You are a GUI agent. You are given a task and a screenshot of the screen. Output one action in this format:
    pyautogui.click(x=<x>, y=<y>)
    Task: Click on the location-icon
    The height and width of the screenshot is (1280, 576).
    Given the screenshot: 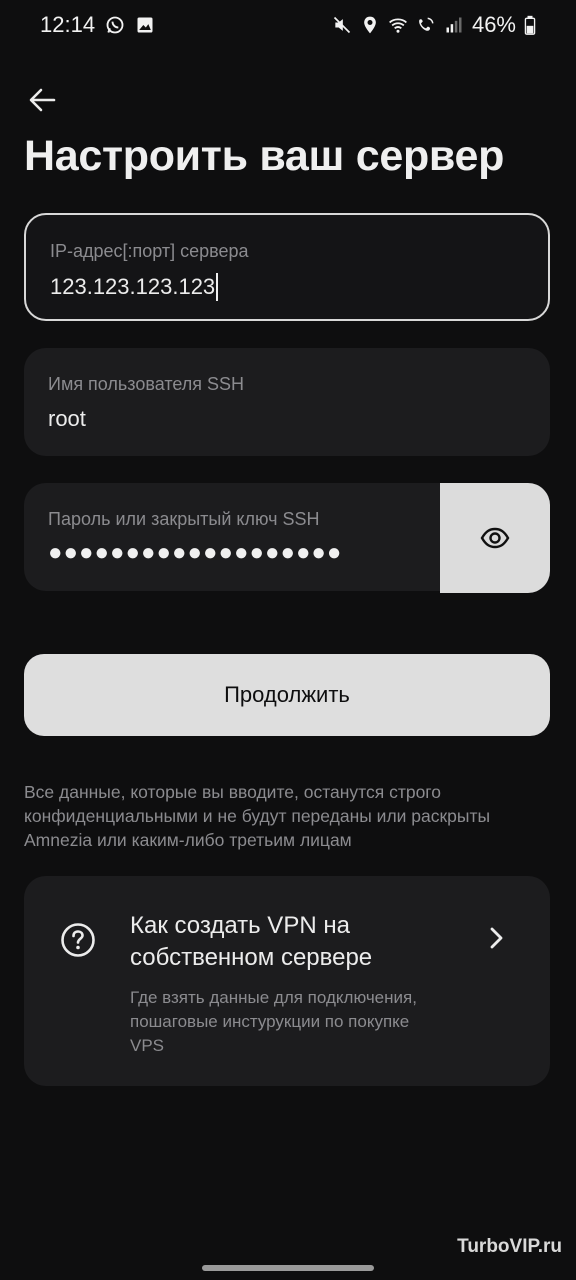 What is the action you would take?
    pyautogui.click(x=370, y=25)
    